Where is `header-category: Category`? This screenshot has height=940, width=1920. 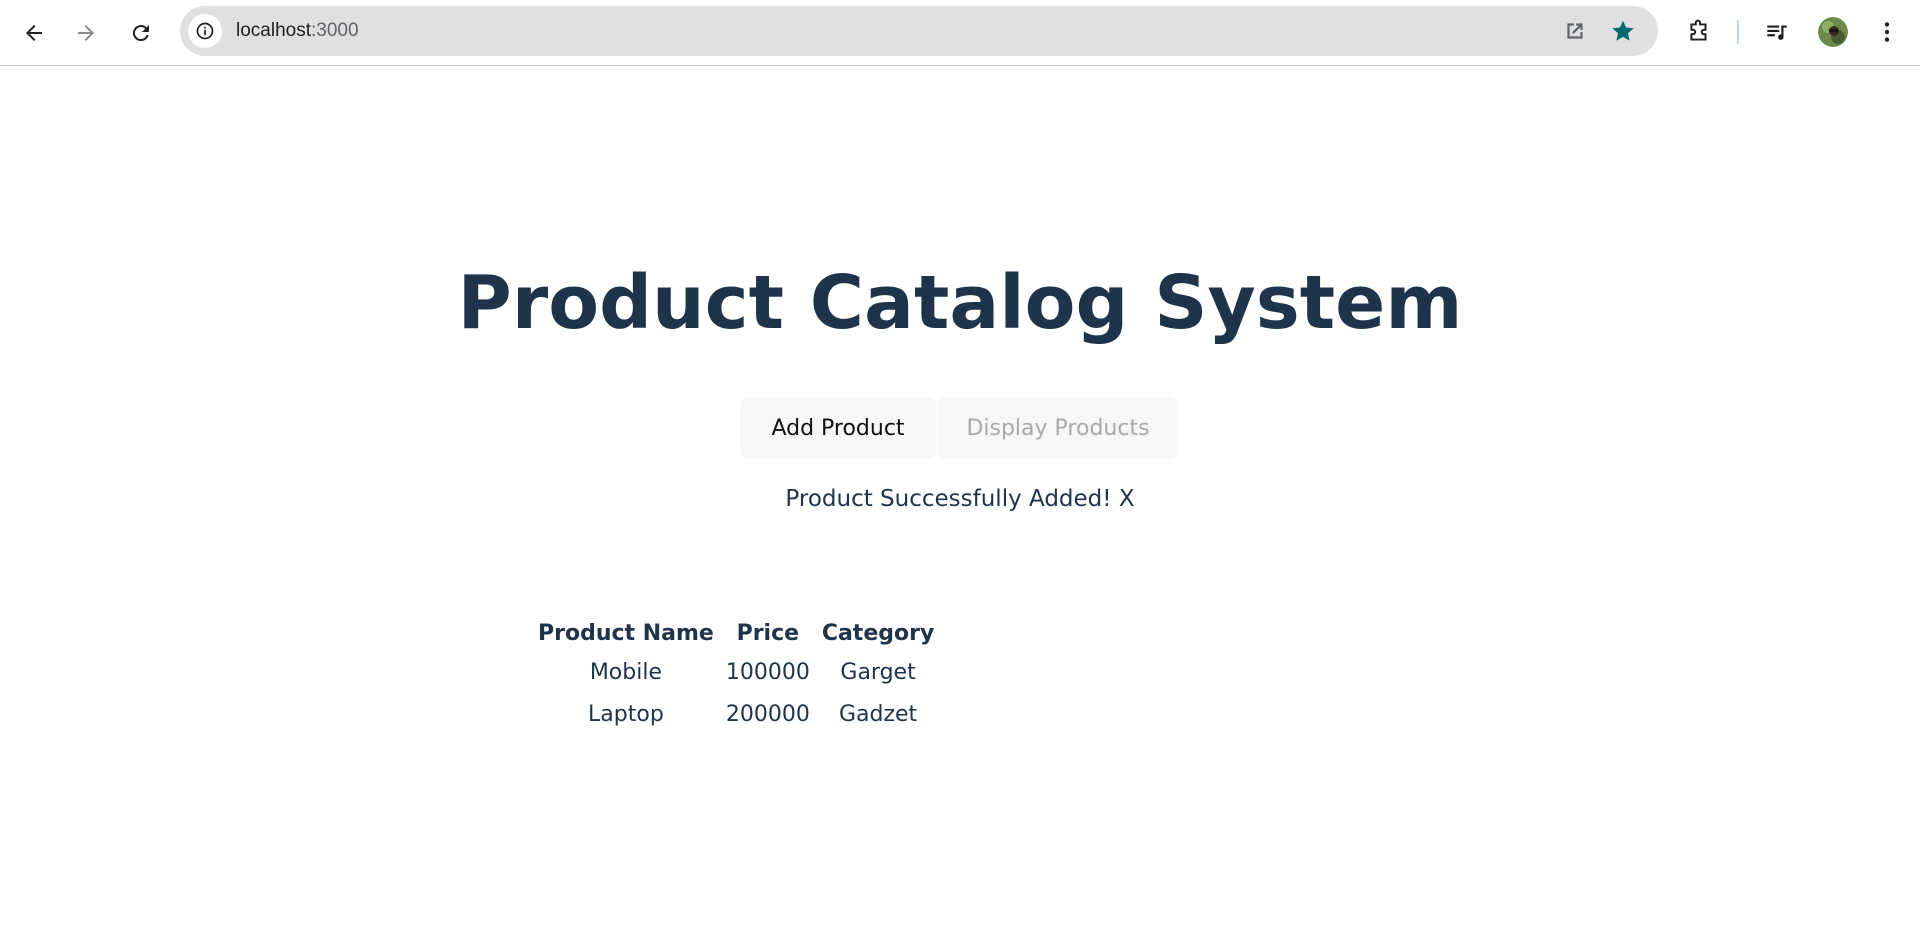
header-category: Category is located at coordinates (878, 633).